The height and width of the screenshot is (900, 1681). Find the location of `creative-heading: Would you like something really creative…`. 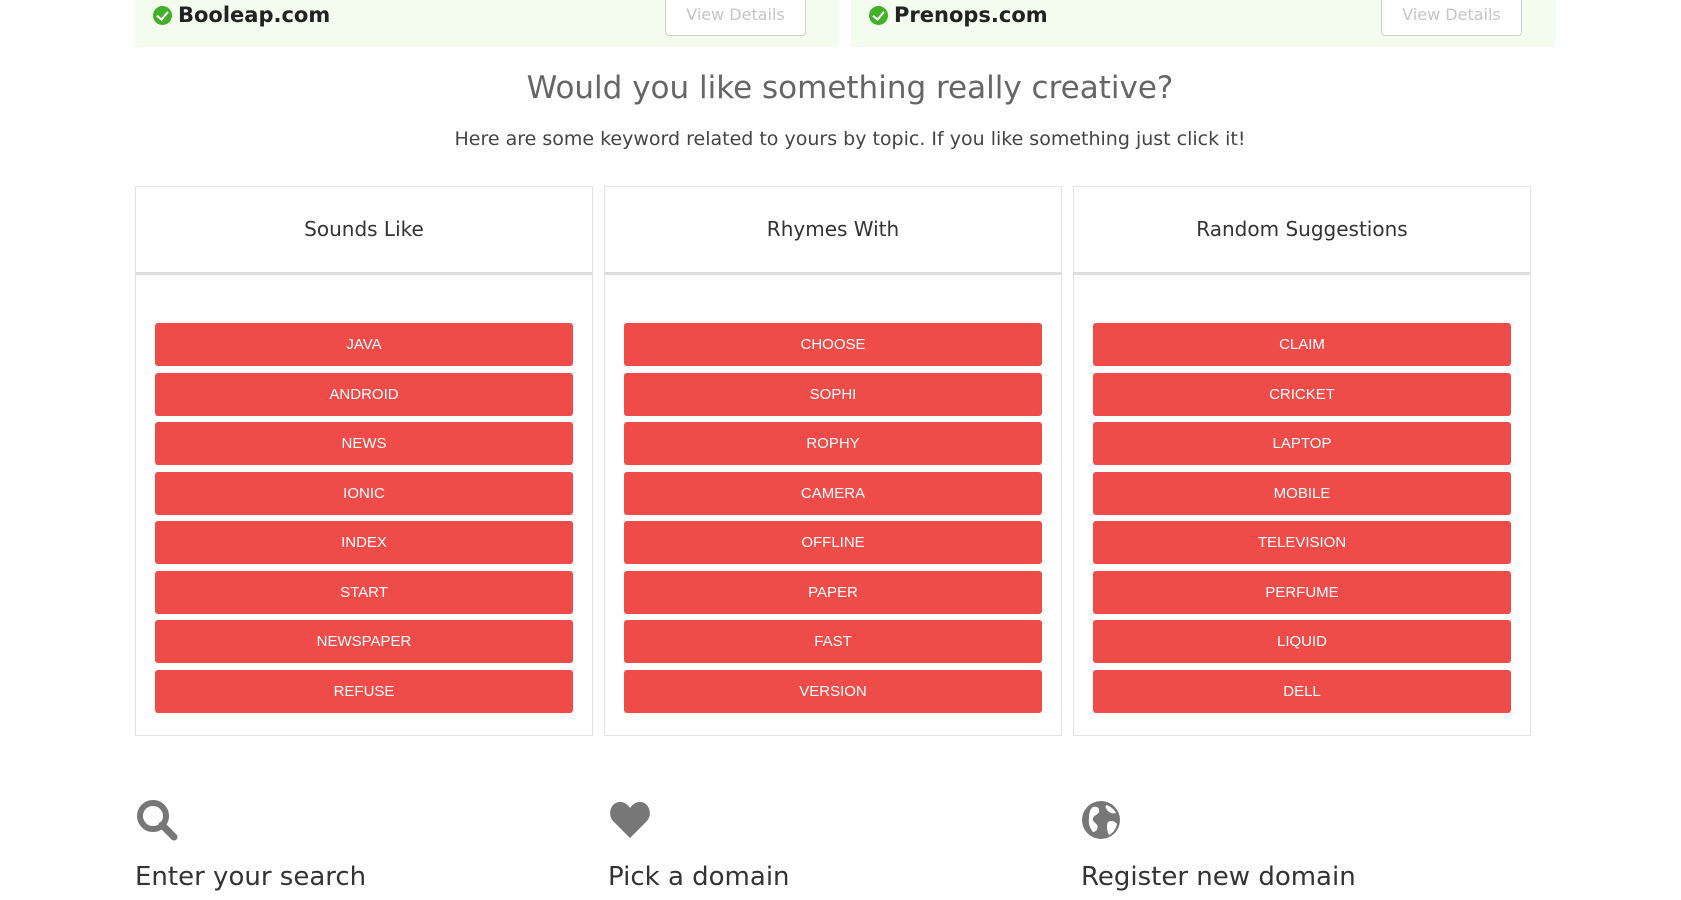

creative-heading: Would you like something really creative… is located at coordinates (850, 88).